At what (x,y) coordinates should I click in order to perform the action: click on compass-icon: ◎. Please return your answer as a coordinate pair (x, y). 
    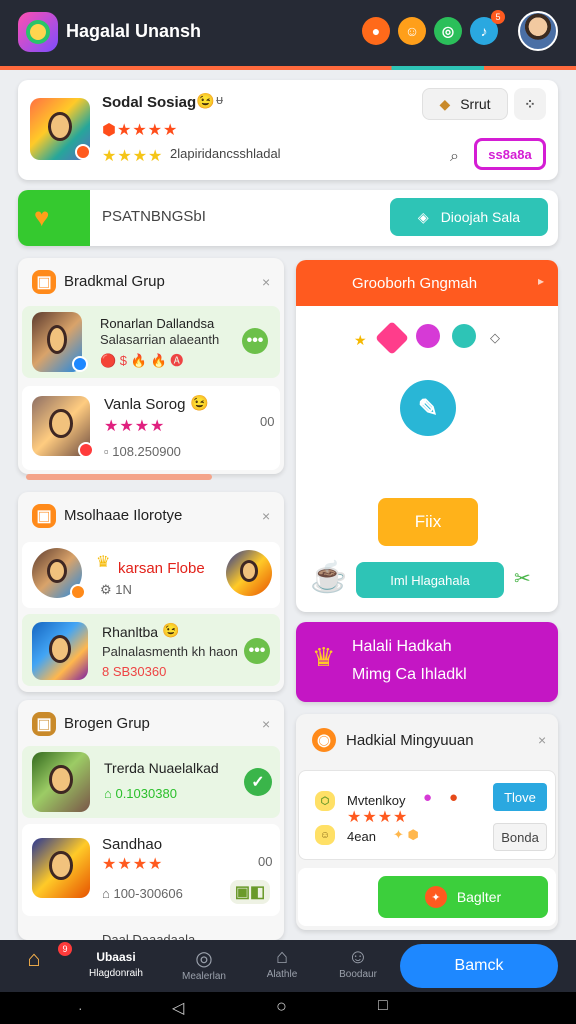
    Looking at the image, I should click on (204, 959).